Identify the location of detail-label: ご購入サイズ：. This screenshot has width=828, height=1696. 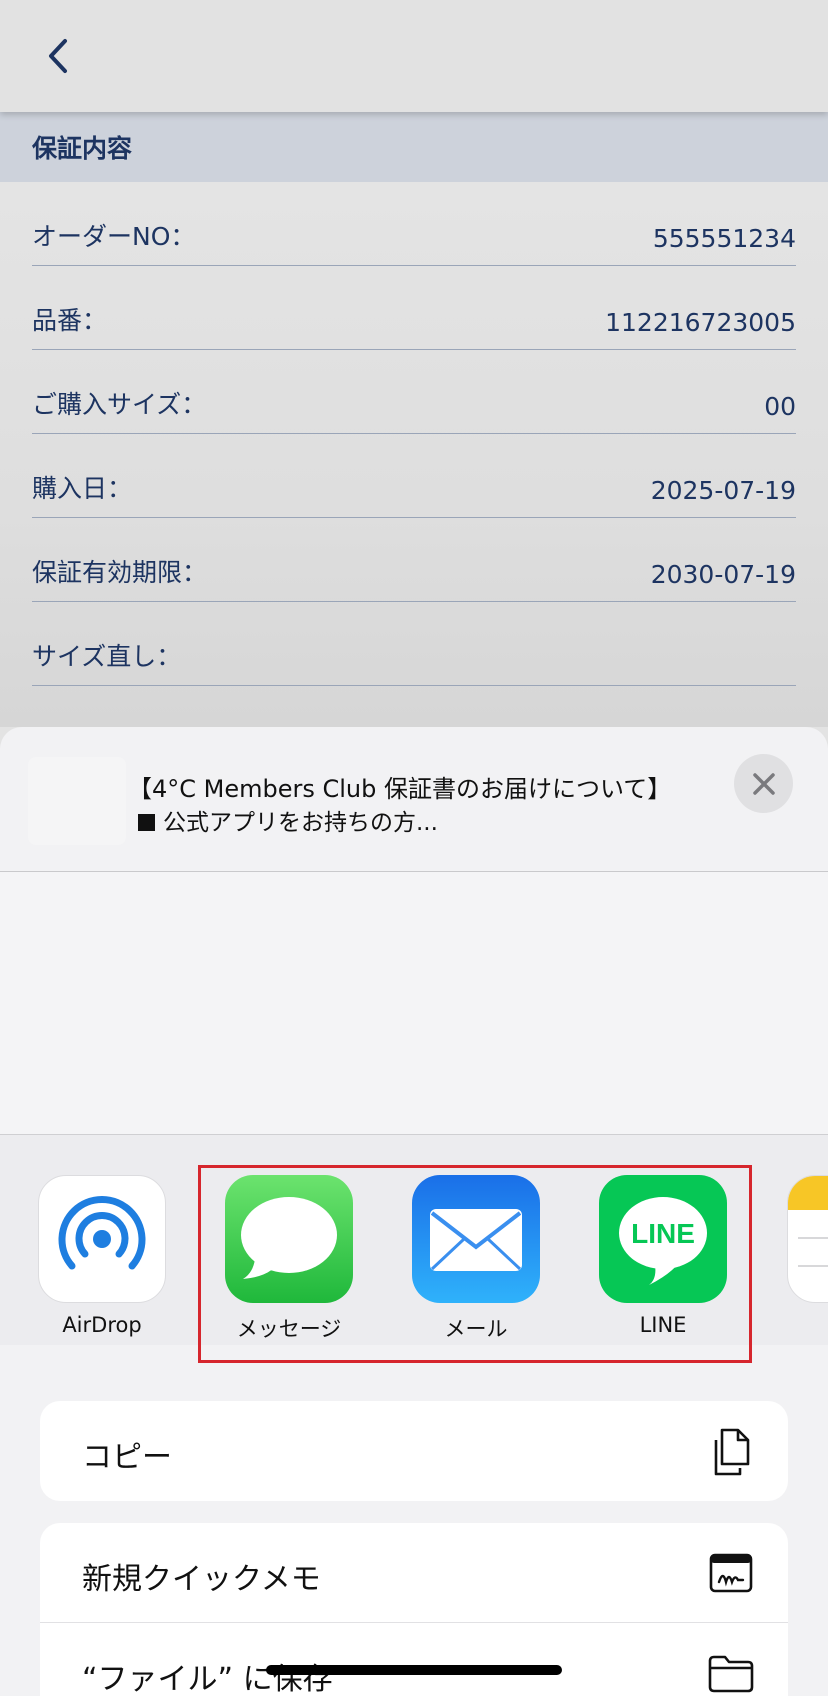
(119, 404).